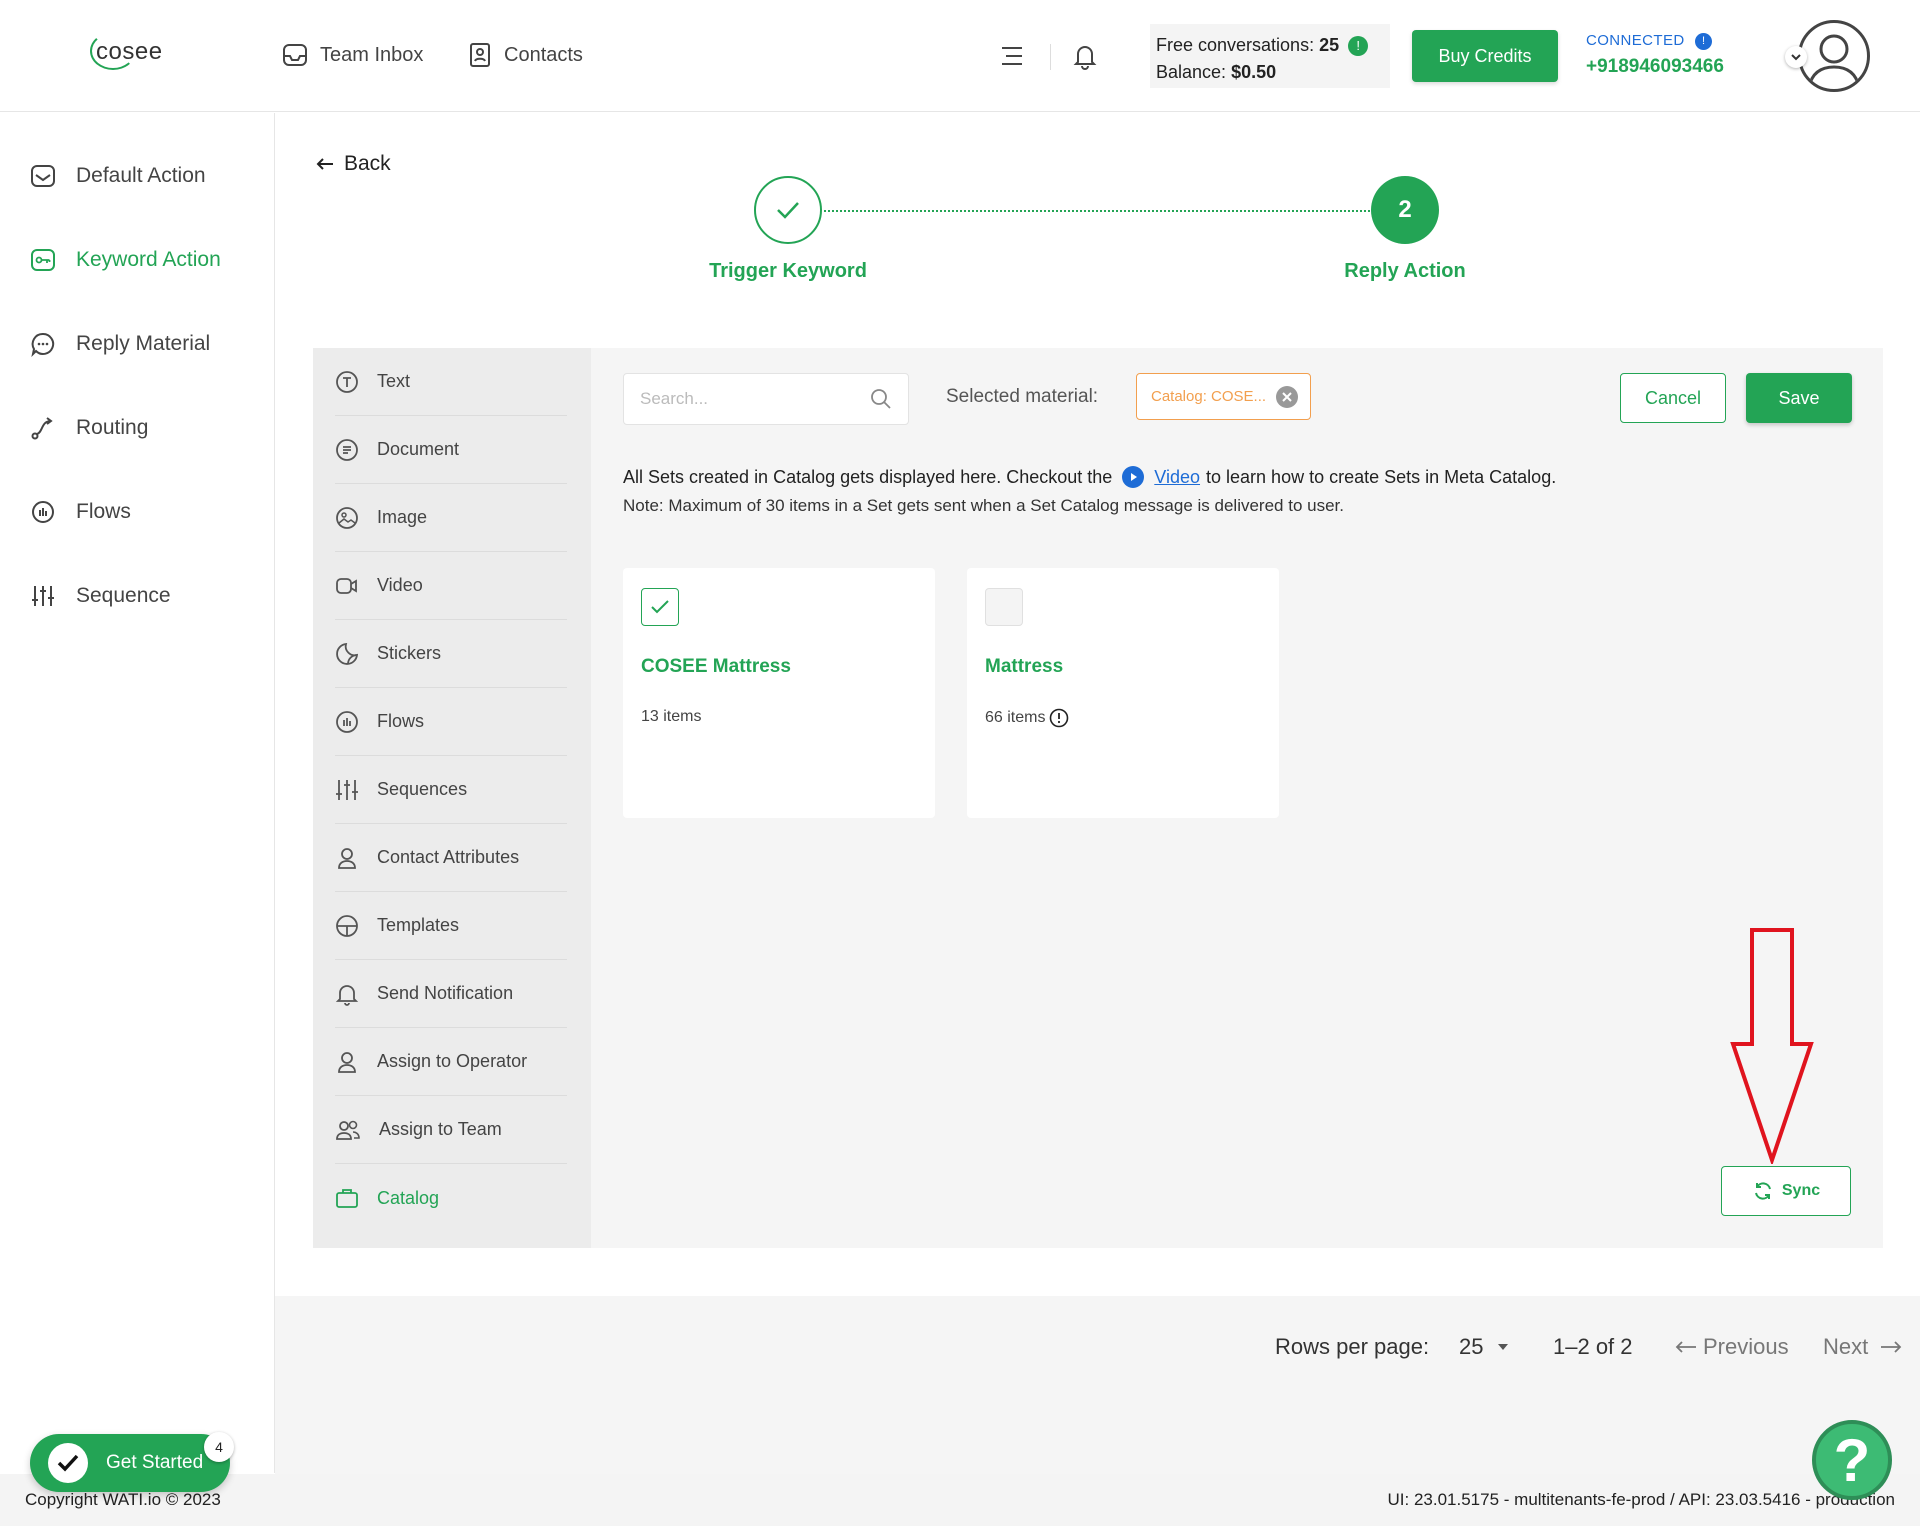 Image resolution: width=1920 pixels, height=1526 pixels. I want to click on video-icon, so click(347, 586).